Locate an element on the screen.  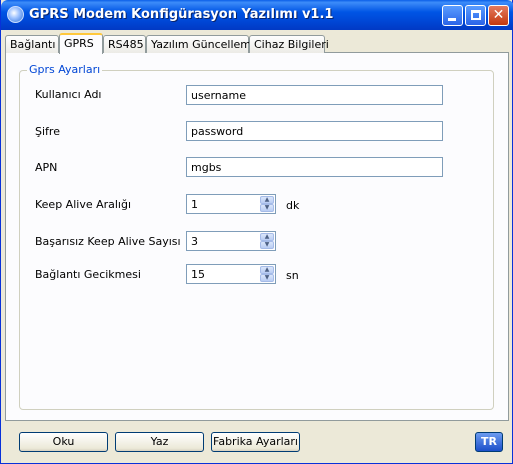
maximize-button is located at coordinates (475, 15).